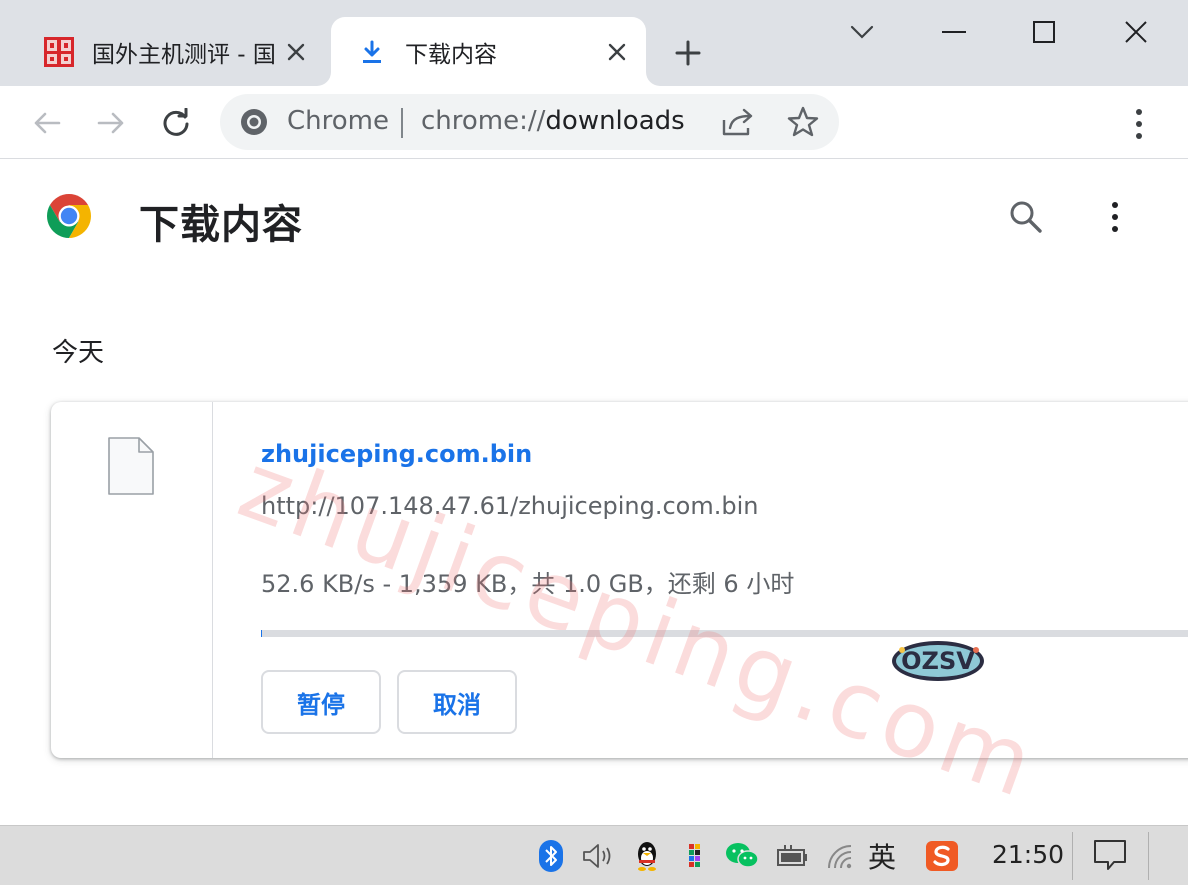 This screenshot has height=885, width=1188. I want to click on file-icon, so click(131, 466).